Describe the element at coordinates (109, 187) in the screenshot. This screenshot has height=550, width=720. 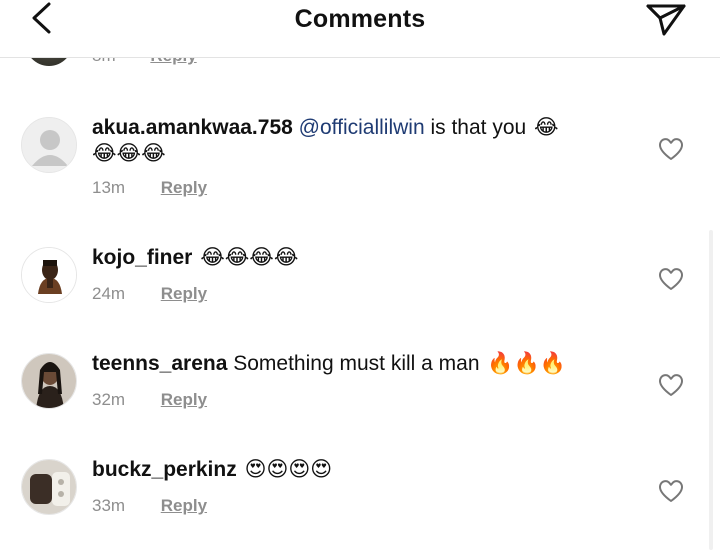
I see `comment-time: 13m` at that location.